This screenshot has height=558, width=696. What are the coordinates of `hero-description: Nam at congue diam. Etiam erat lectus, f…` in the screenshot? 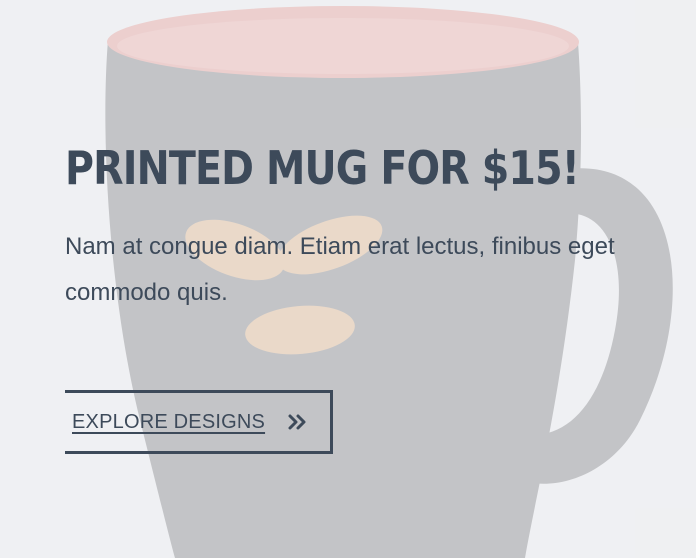 It's located at (340, 269).